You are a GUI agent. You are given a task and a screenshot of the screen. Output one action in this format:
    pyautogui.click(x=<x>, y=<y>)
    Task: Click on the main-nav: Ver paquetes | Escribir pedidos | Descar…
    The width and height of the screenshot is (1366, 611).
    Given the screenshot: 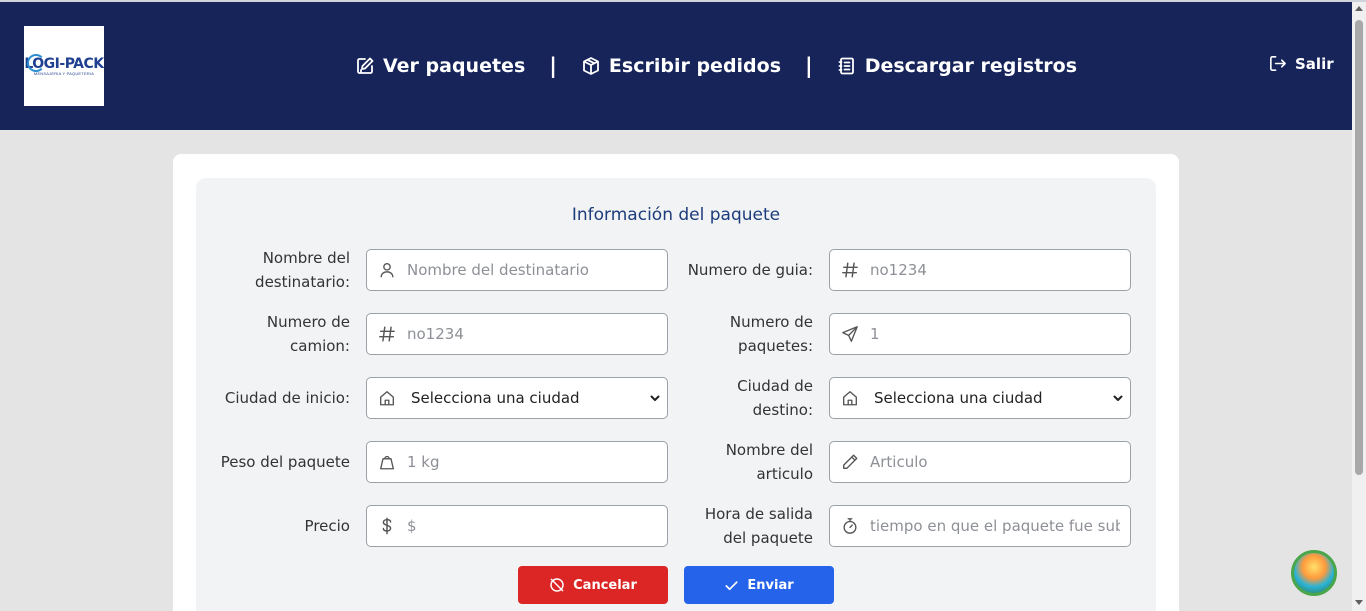 What is the action you would take?
    pyautogui.click(x=716, y=66)
    